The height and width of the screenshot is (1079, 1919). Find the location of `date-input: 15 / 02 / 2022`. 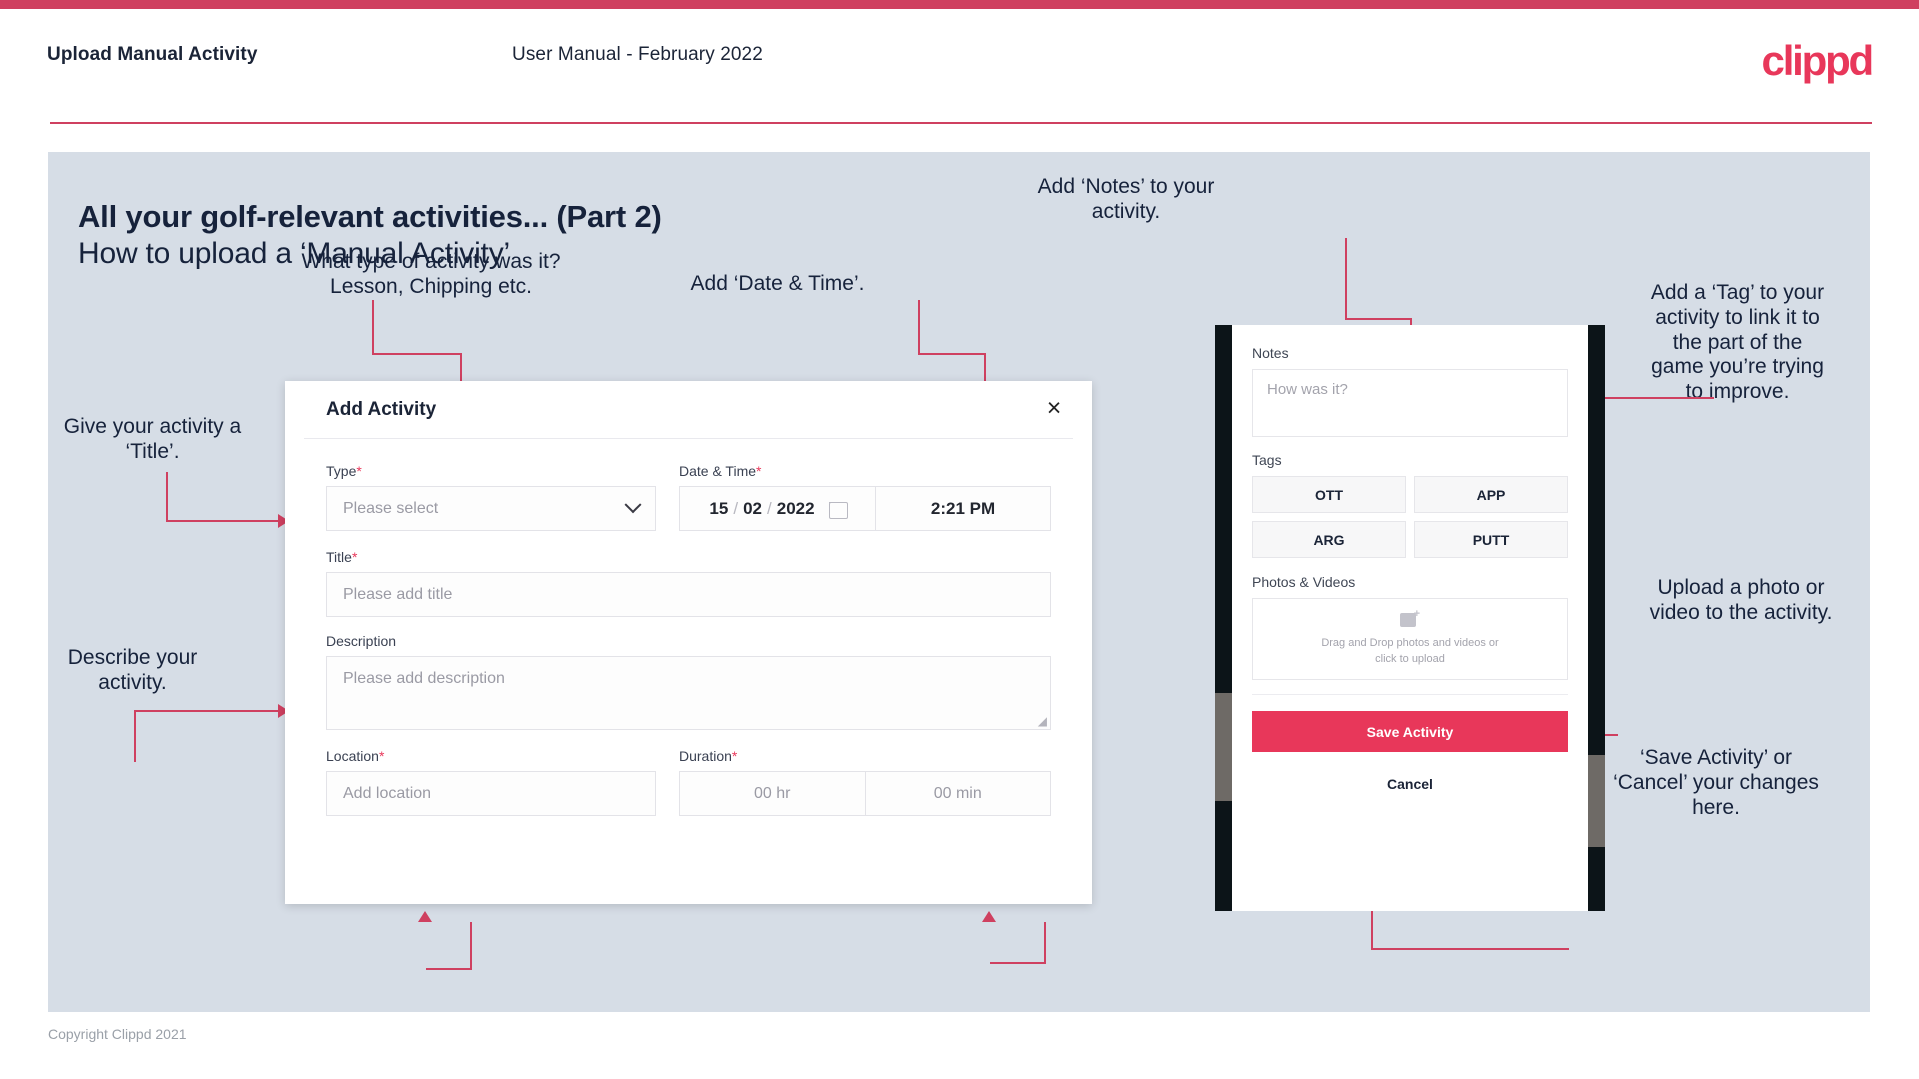

date-input: 15 / 02 / 2022 is located at coordinates (777, 508).